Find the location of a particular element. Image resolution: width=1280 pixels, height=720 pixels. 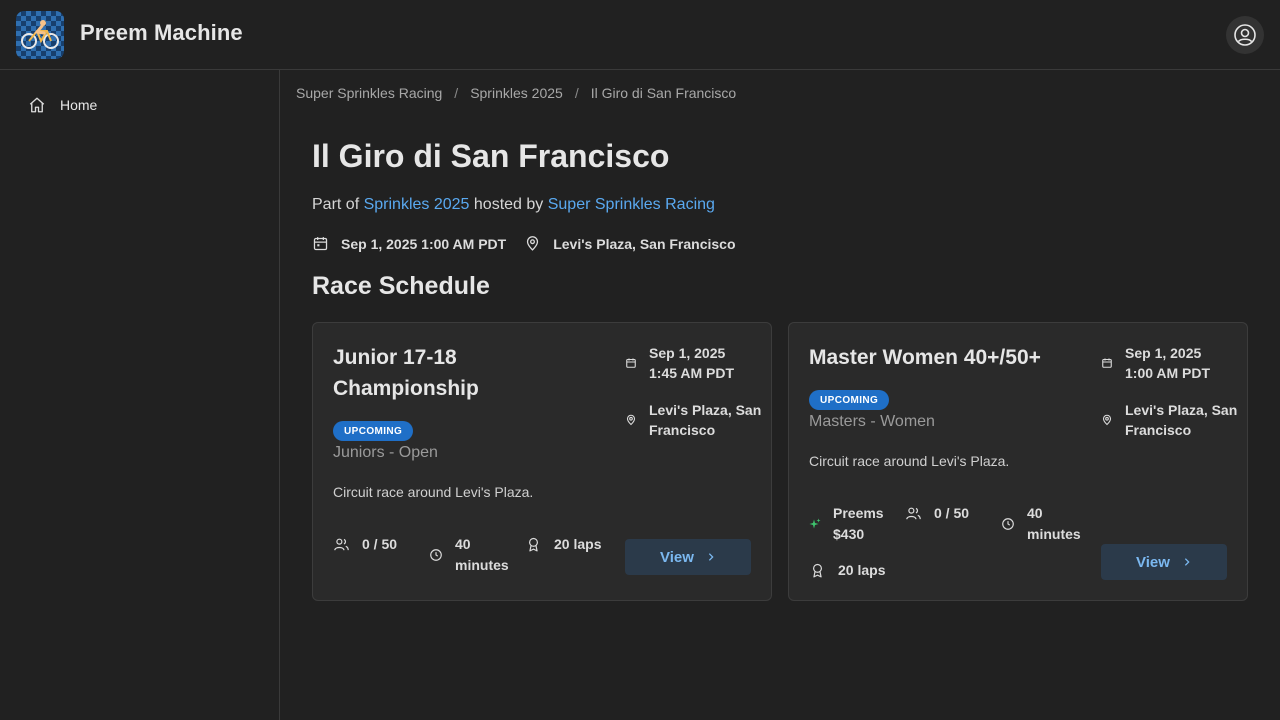

page-title: Il Giro di San Francisco is located at coordinates (491, 156).